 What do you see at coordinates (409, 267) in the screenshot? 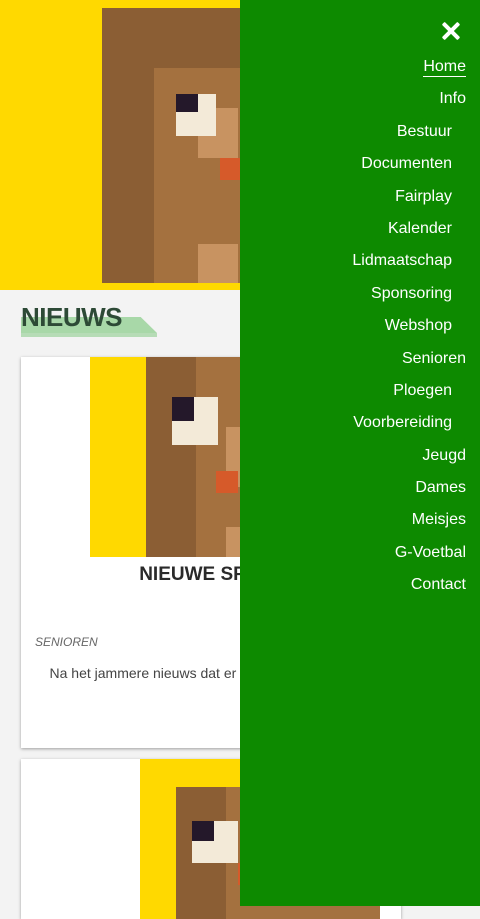
I see `menu-item-lidmaatschap: Lidmaatschap` at bounding box center [409, 267].